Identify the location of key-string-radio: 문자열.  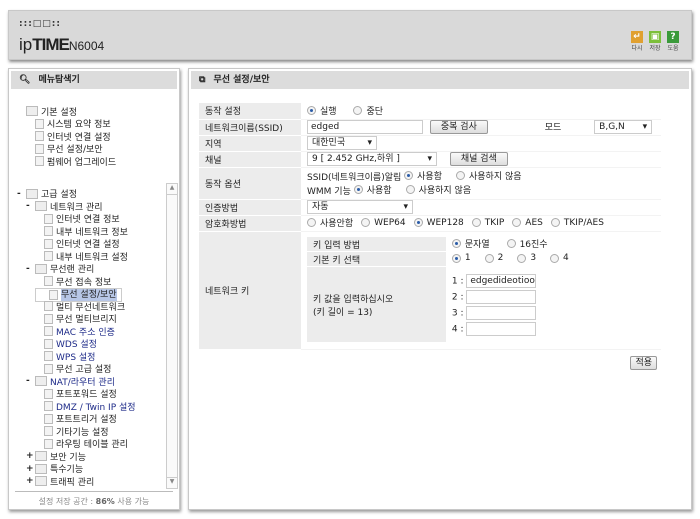
(470, 243).